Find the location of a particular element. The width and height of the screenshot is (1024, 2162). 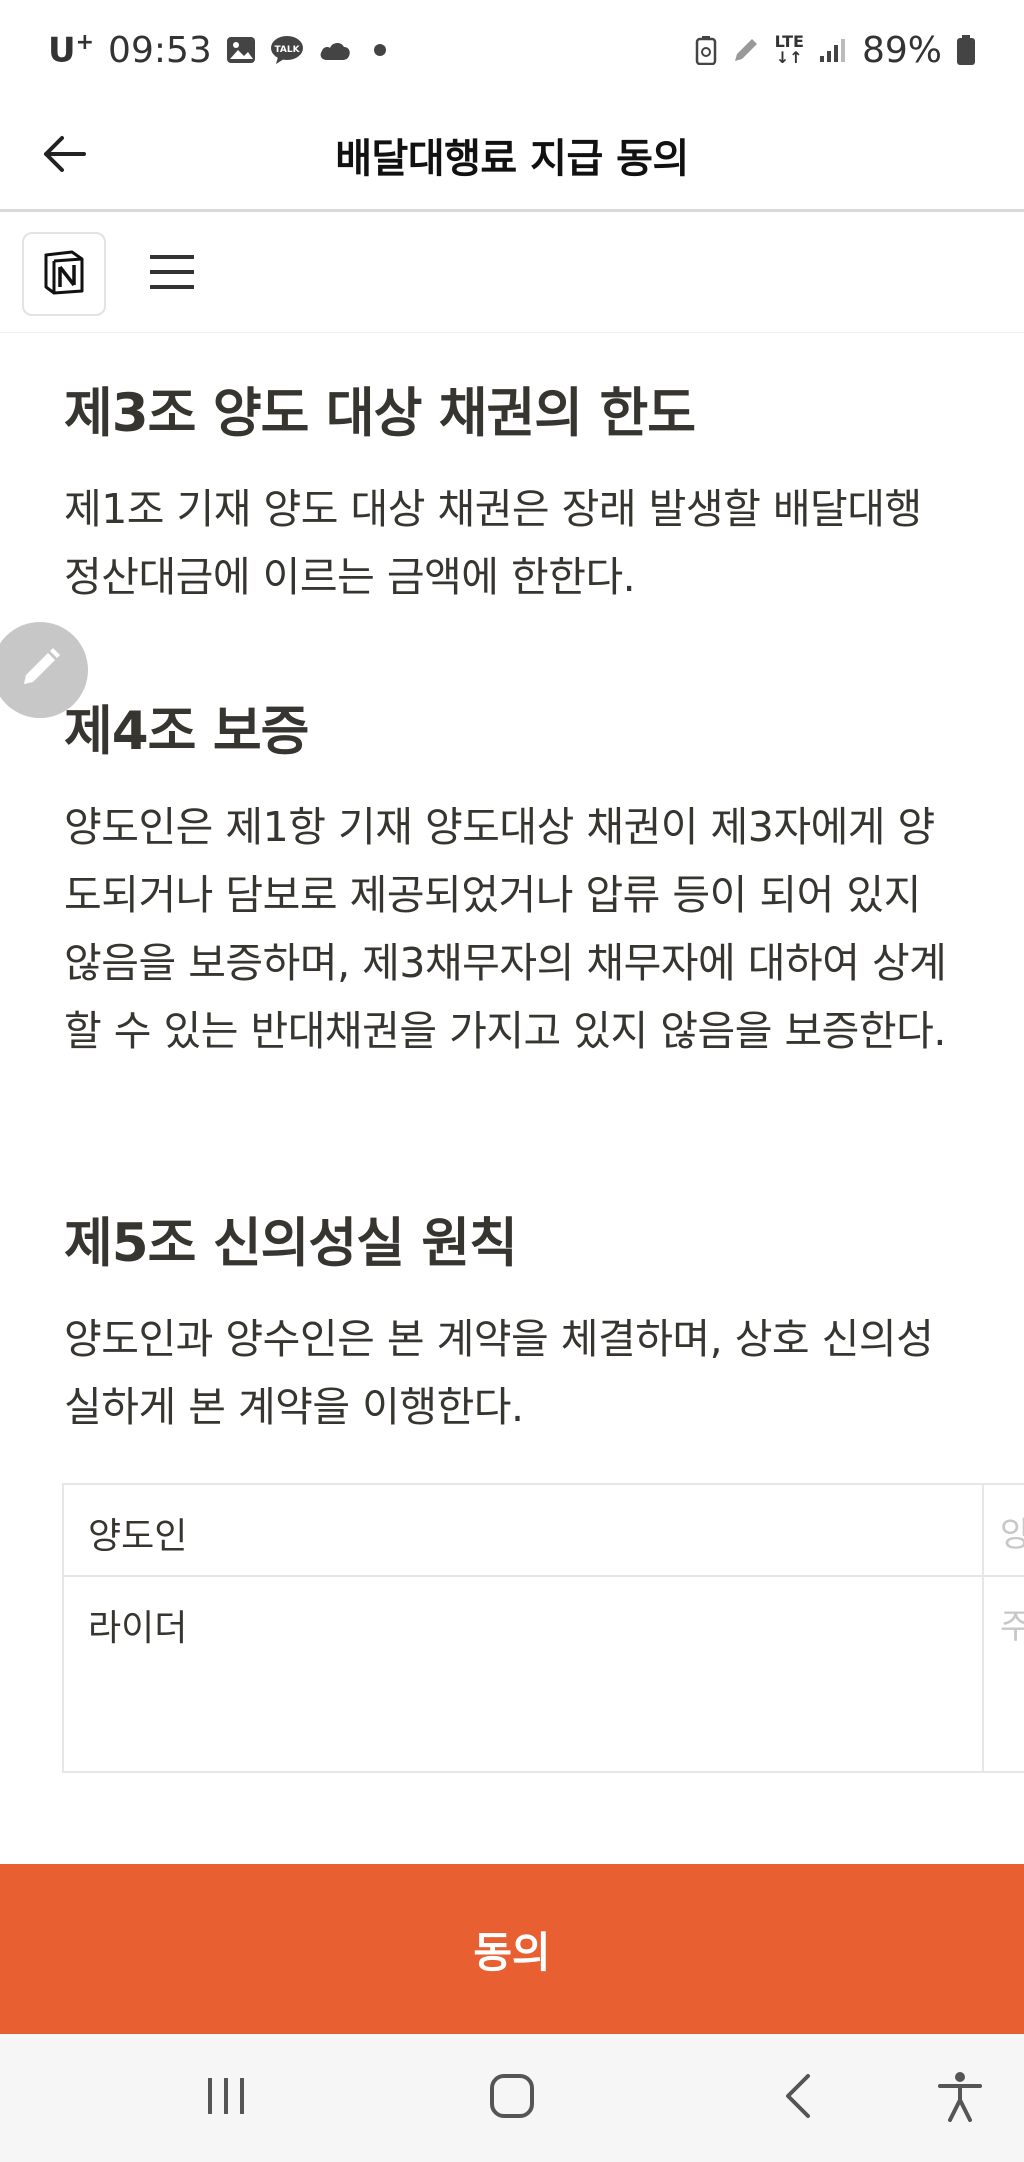

lte-icon: LTE ↓↑ is located at coordinates (789, 50).